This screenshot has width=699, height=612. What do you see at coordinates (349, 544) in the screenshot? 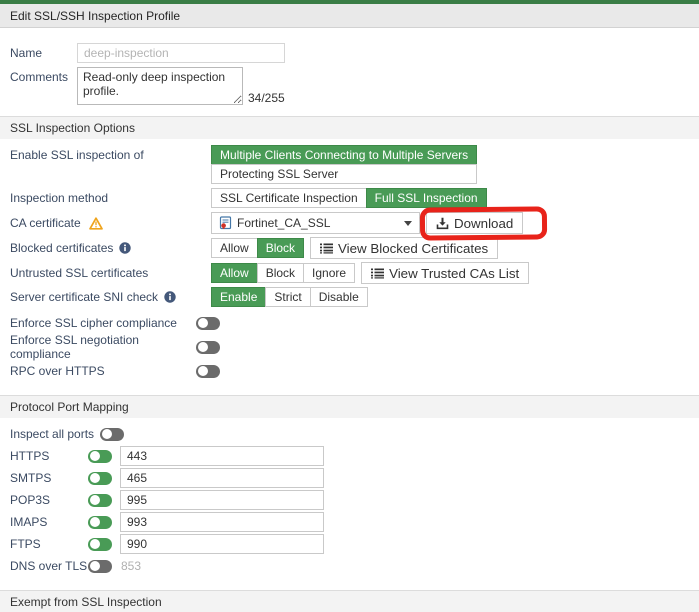
I see `port-row-ftps: FTPS` at bounding box center [349, 544].